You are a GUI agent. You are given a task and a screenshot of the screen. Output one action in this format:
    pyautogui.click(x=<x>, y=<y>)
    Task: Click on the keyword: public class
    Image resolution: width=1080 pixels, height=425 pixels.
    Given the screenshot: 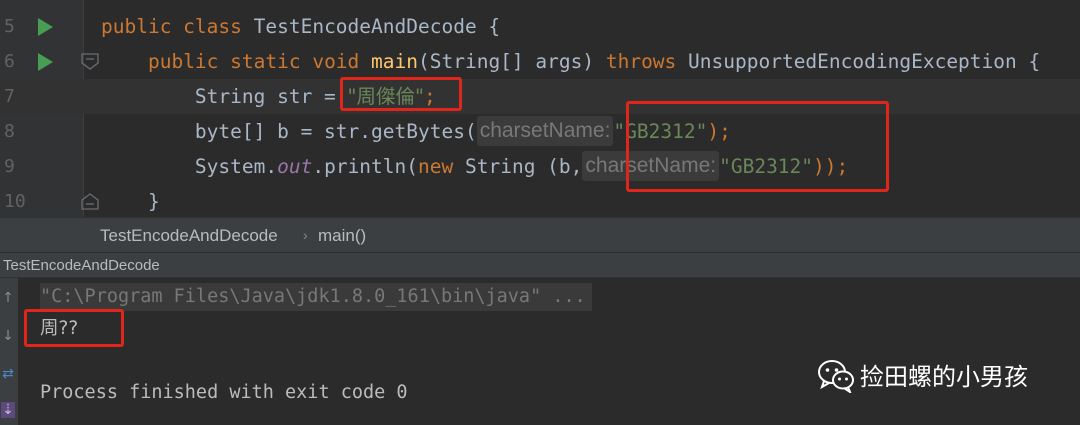 What is the action you would take?
    pyautogui.click(x=177, y=26)
    